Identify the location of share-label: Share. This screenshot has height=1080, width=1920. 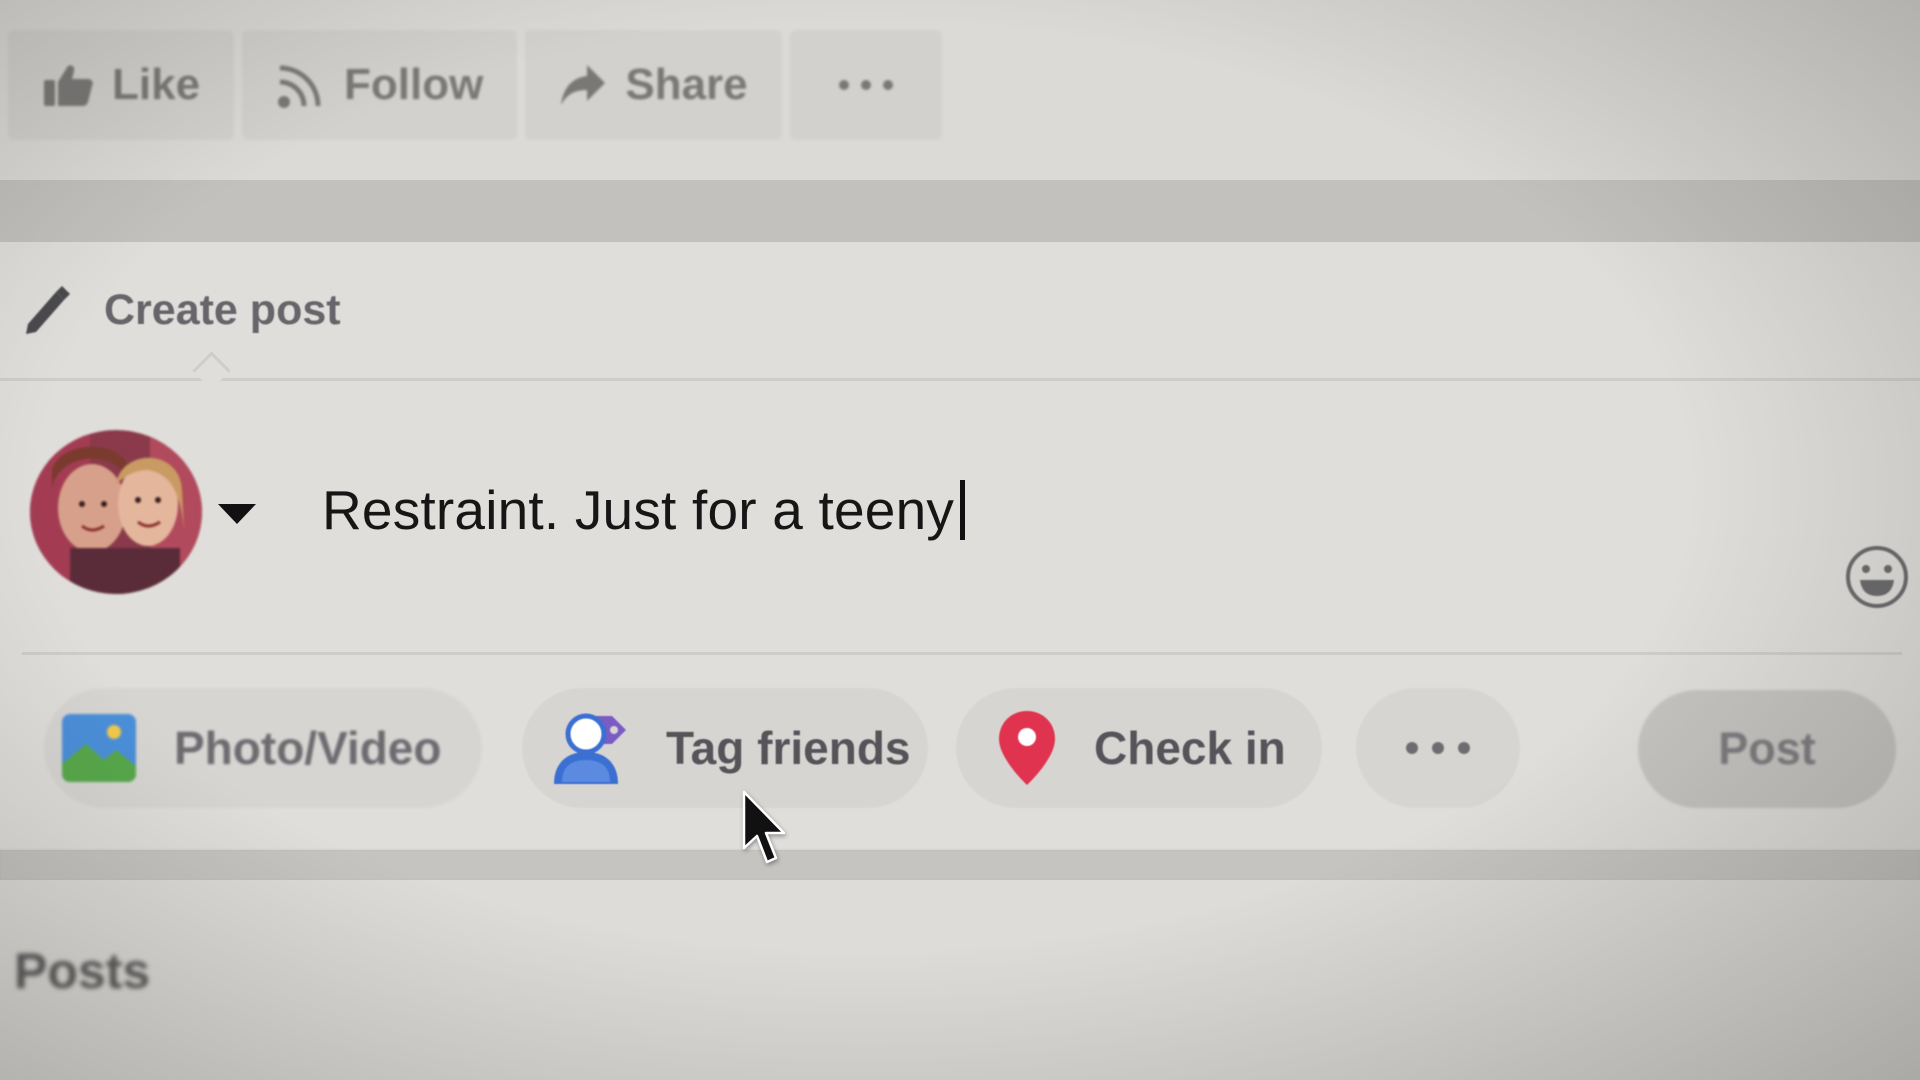
(686, 84).